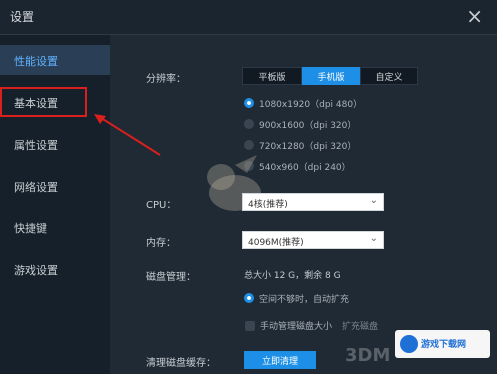 This screenshot has height=374, width=497. I want to click on disk-summary: 总大小 12 G，剩余 8 G, so click(292, 276).